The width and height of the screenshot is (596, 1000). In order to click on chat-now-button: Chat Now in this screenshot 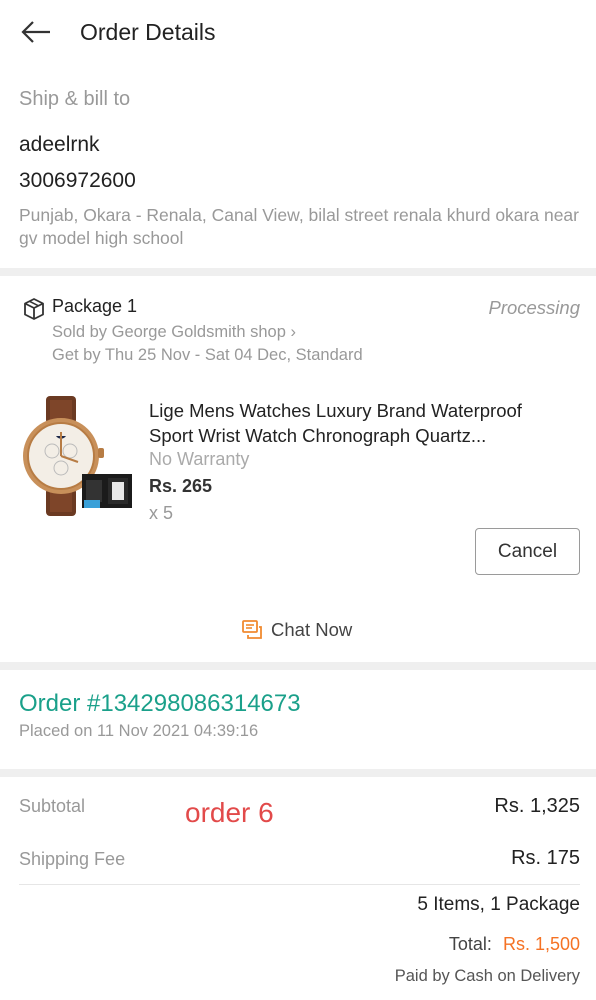, I will do `click(296, 630)`.